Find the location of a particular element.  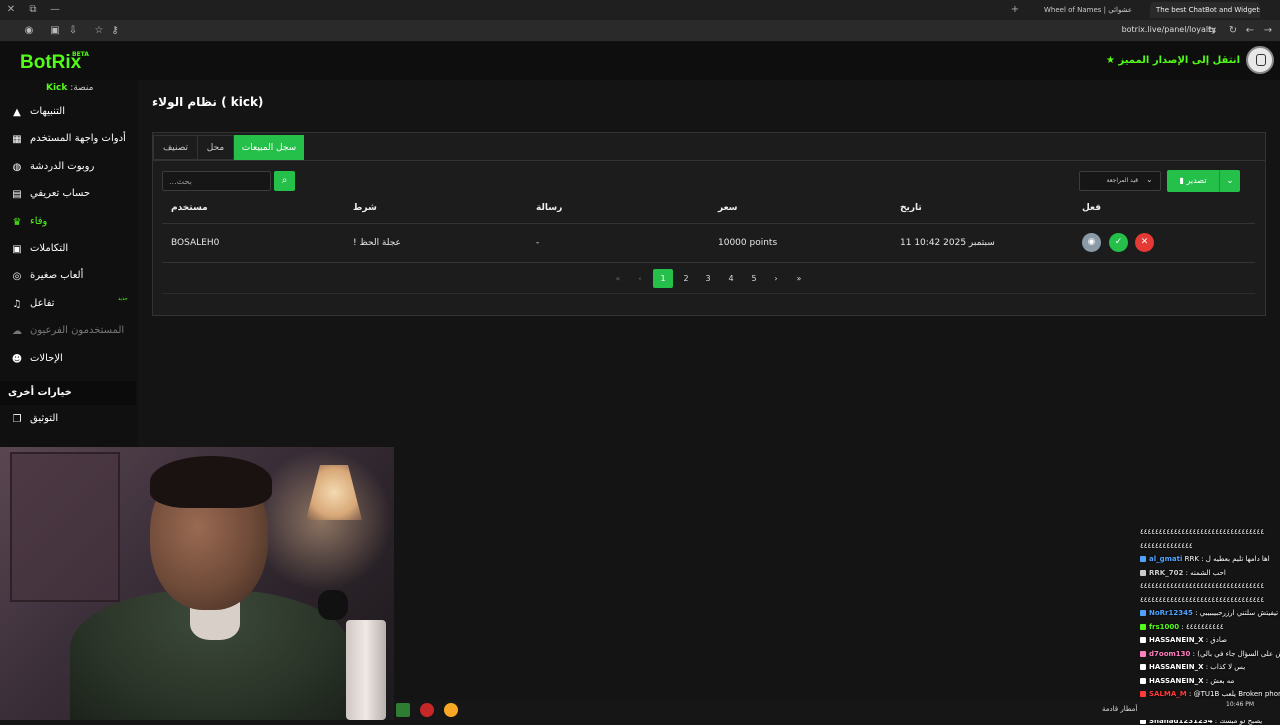

back-icon: ← is located at coordinates (1250, 31).